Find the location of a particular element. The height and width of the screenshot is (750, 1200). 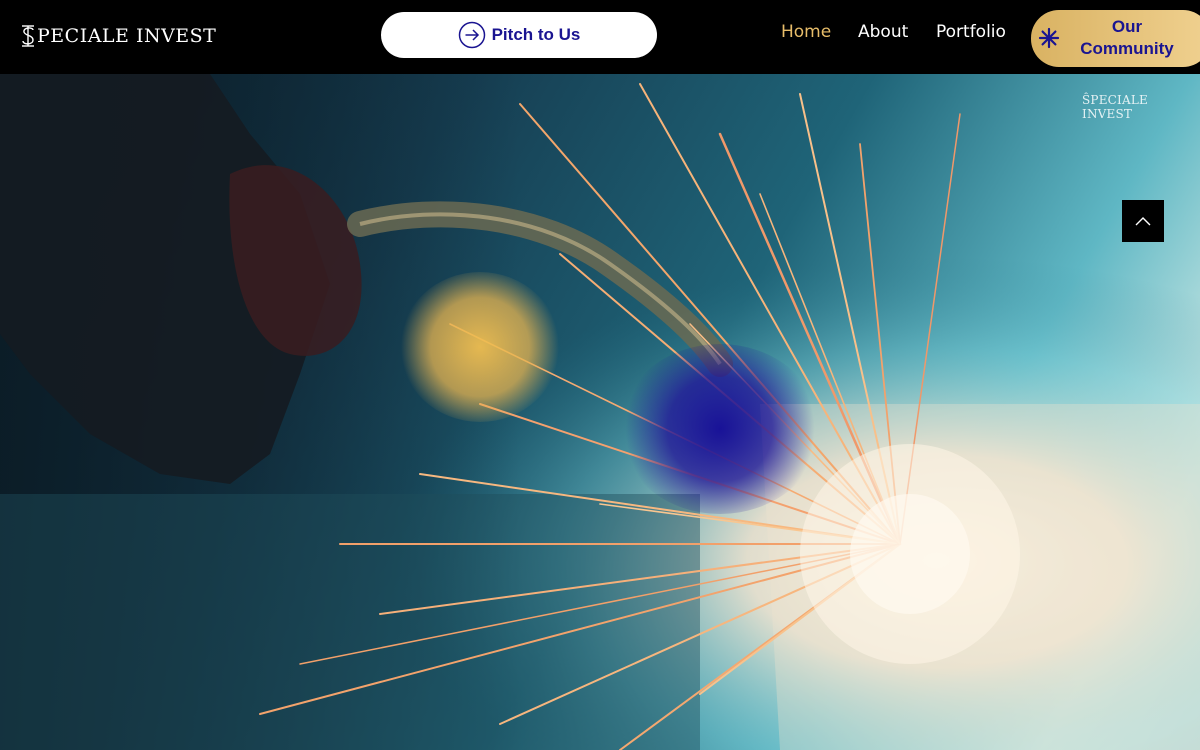

logo-text: PECIALE INVEST is located at coordinates (127, 36).